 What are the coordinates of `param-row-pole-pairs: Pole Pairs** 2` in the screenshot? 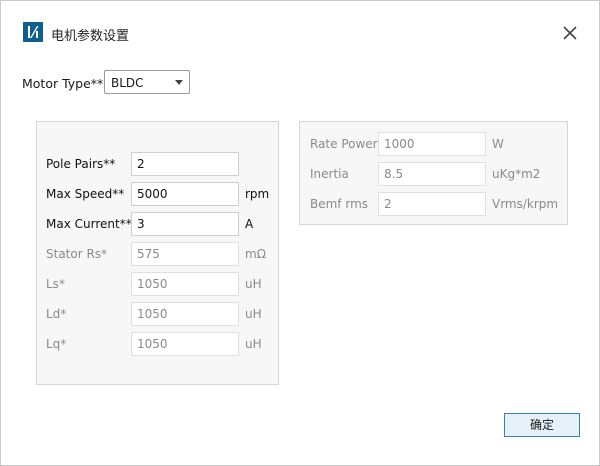 It's located at (157, 164).